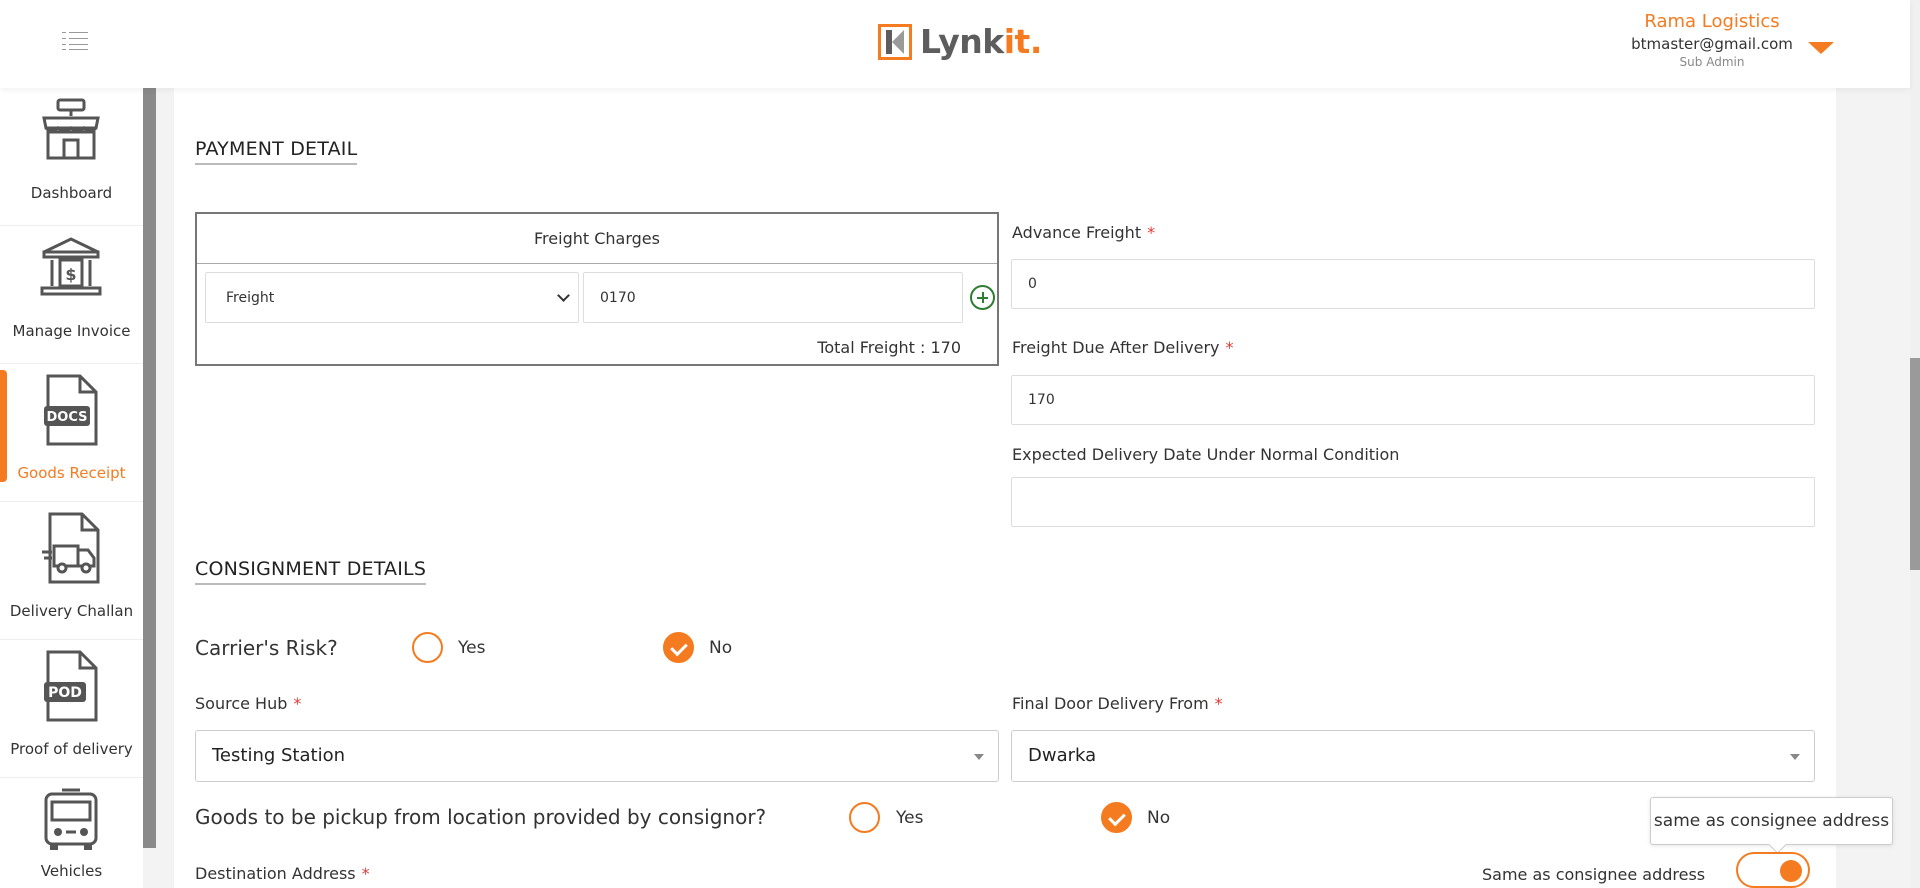 The image size is (1920, 888). I want to click on list-menu-icon, so click(75, 41).